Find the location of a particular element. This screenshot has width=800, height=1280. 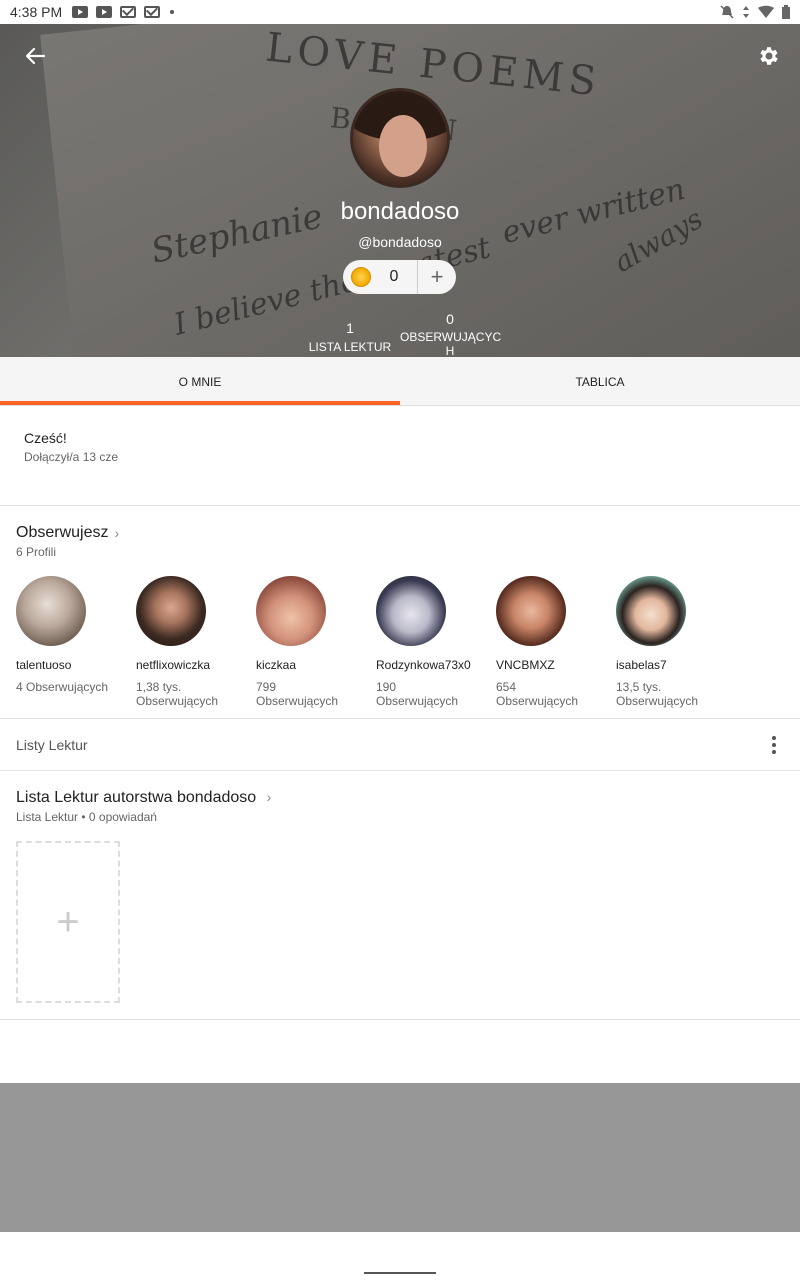

keyboard-placeholder-area is located at coordinates (400, 1157).